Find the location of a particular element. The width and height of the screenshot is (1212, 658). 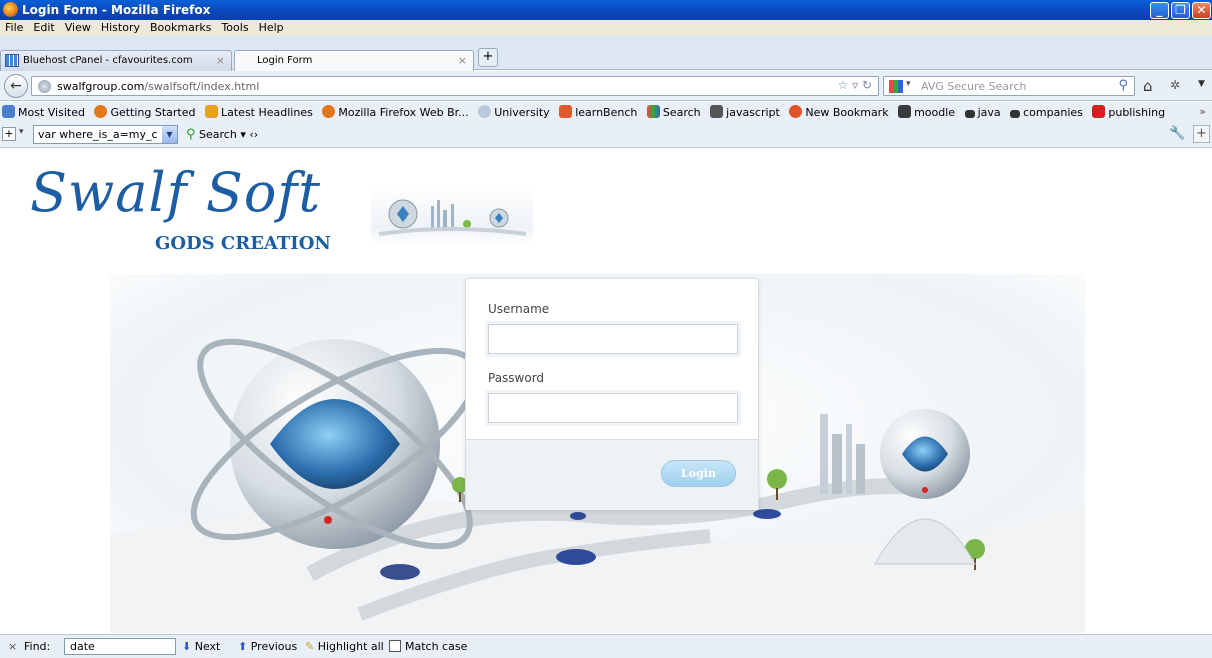

java-cup-icon is located at coordinates (717, 111).